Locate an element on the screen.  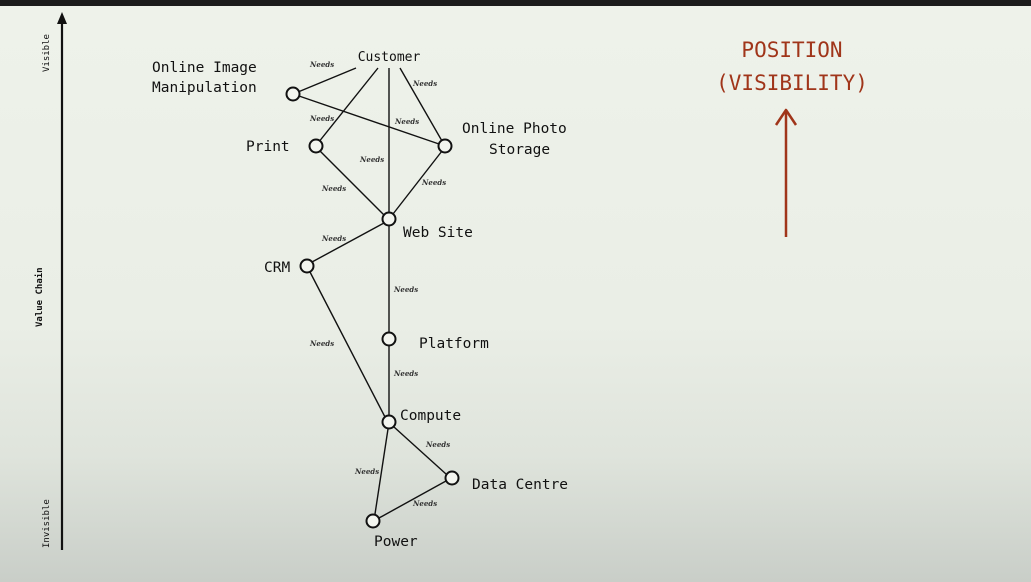
node-label-online-photo-storage-line1: Online Photo is located at coordinates (514, 129).